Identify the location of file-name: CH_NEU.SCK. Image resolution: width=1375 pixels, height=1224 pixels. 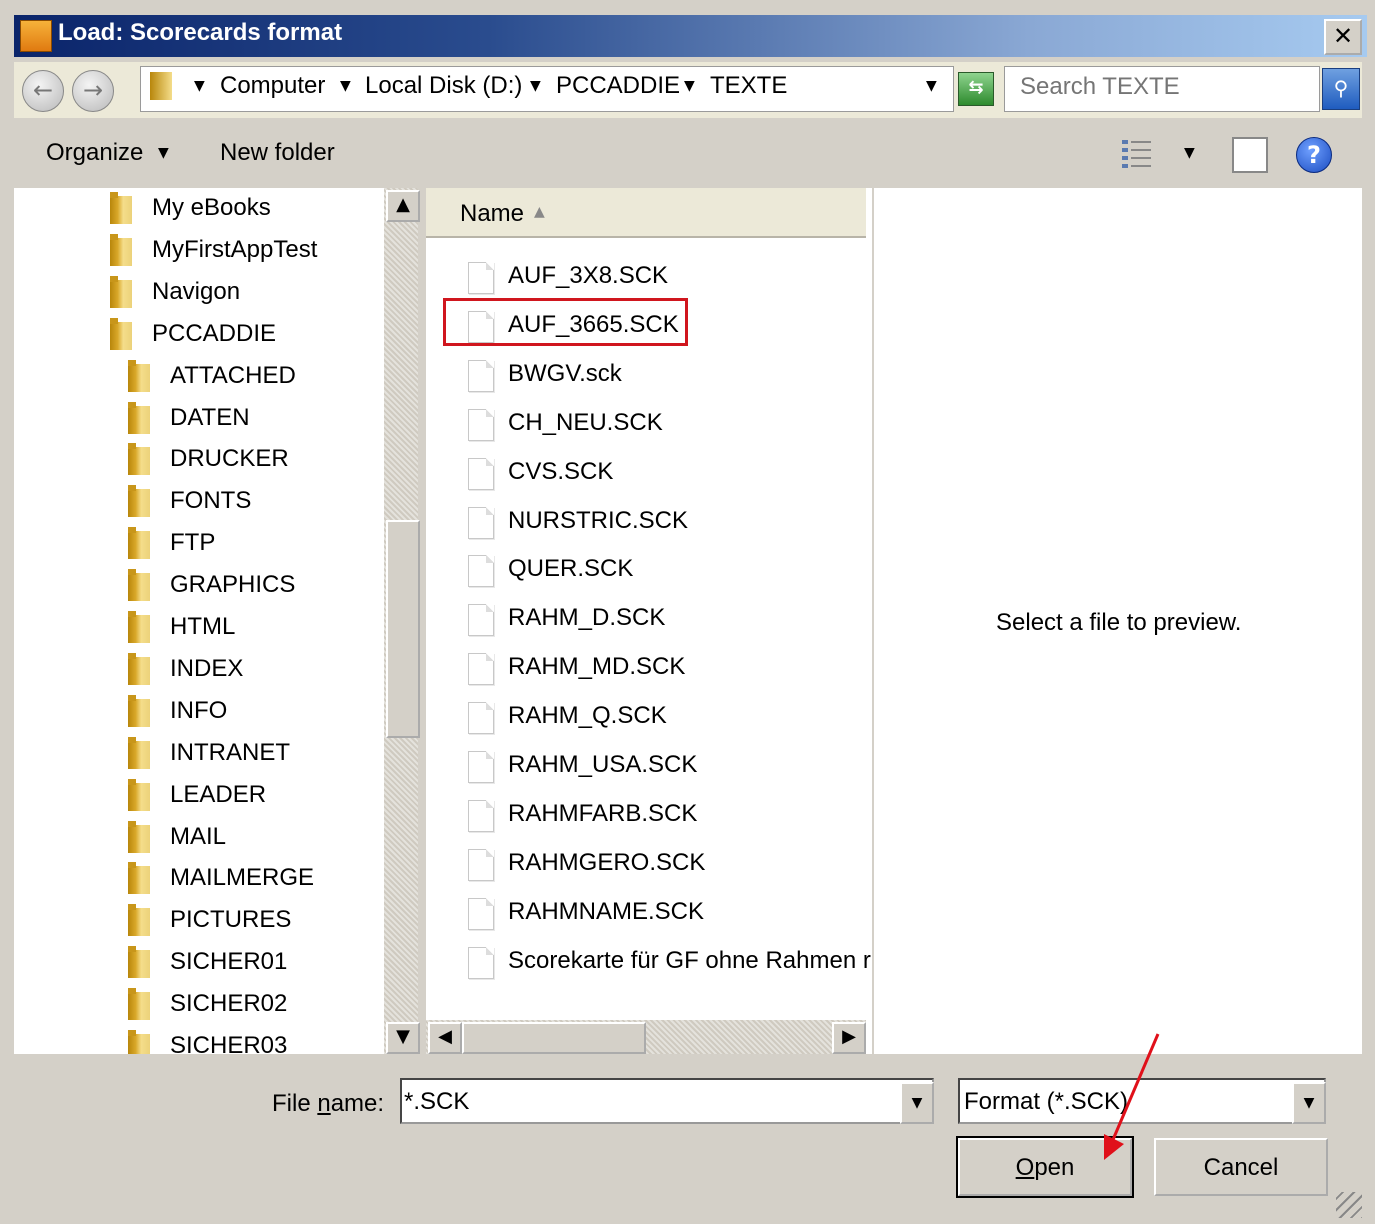
(585, 422).